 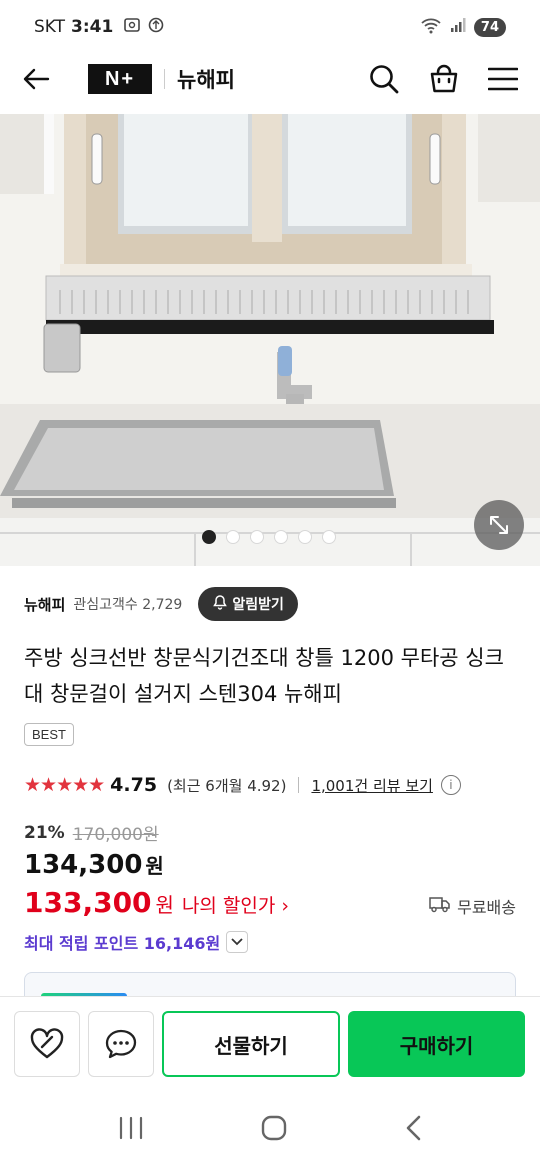 What do you see at coordinates (220, 604) in the screenshot?
I see `bell-icon` at bounding box center [220, 604].